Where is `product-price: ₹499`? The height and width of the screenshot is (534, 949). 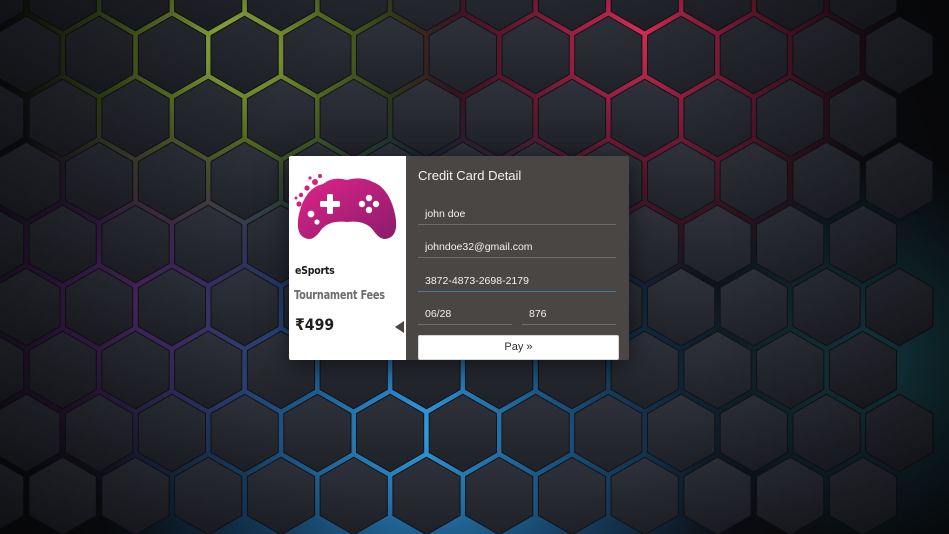 product-price: ₹499 is located at coordinates (315, 324).